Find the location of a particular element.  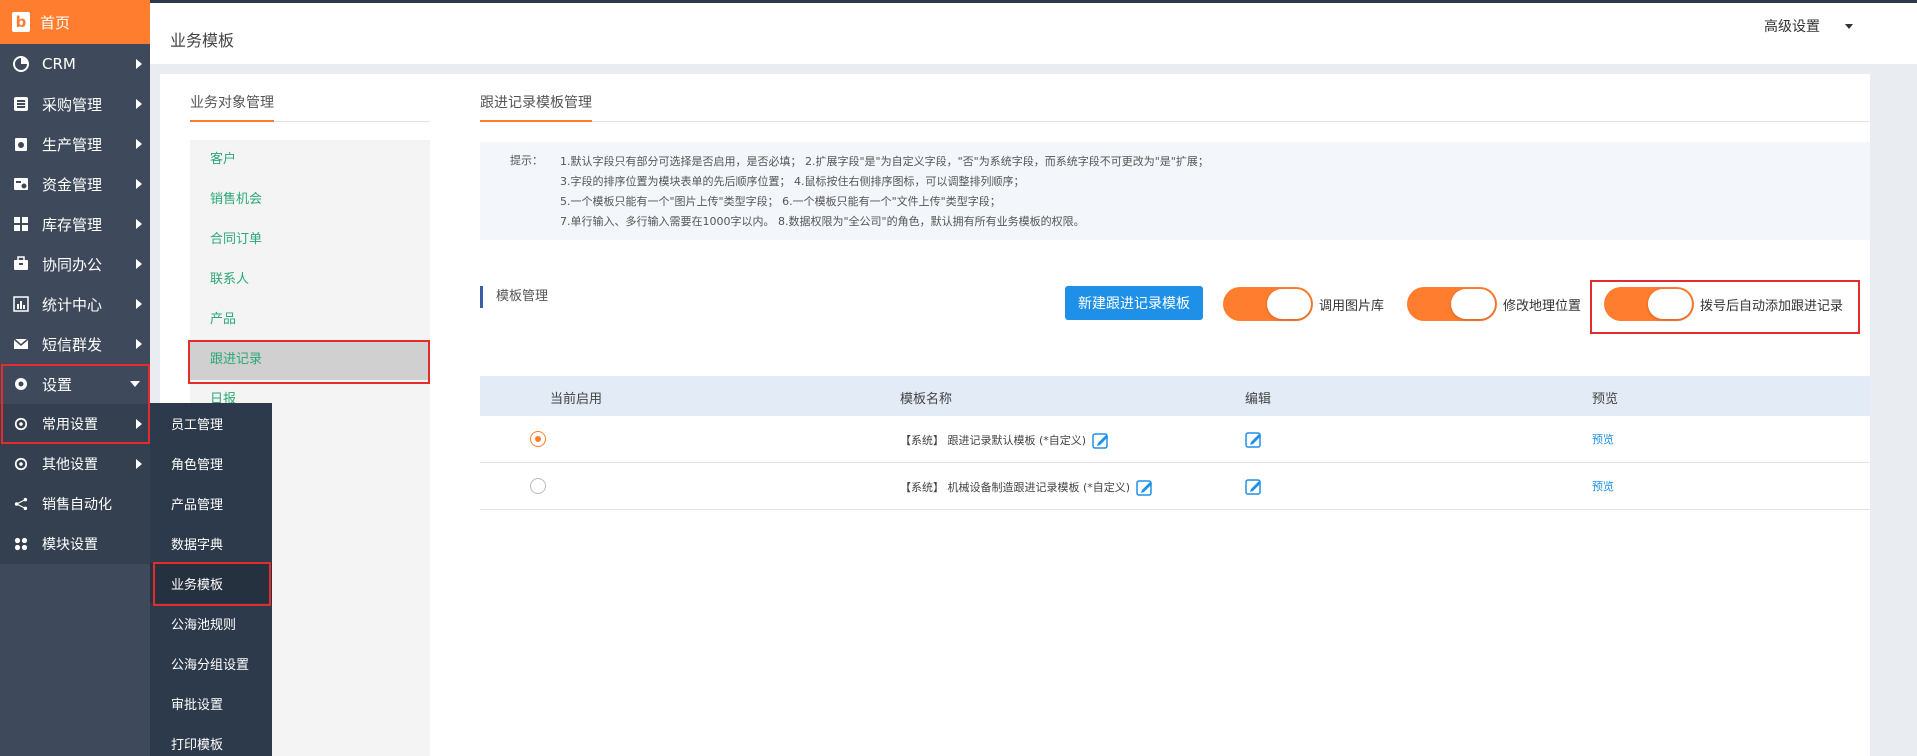

mail-icon is located at coordinates (21, 344).